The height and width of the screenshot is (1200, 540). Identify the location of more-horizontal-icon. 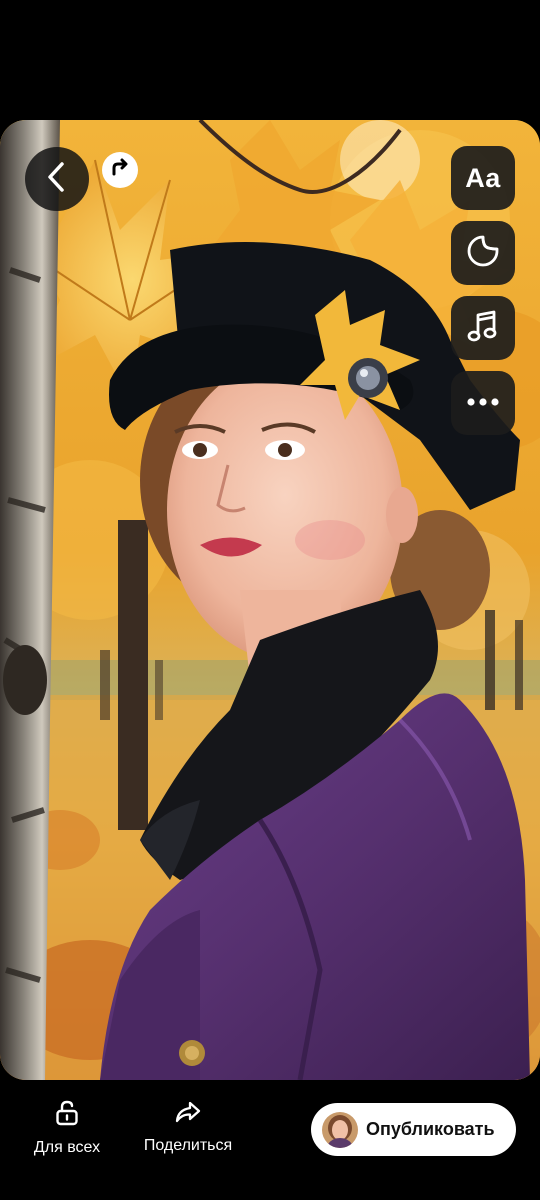
(483, 403).